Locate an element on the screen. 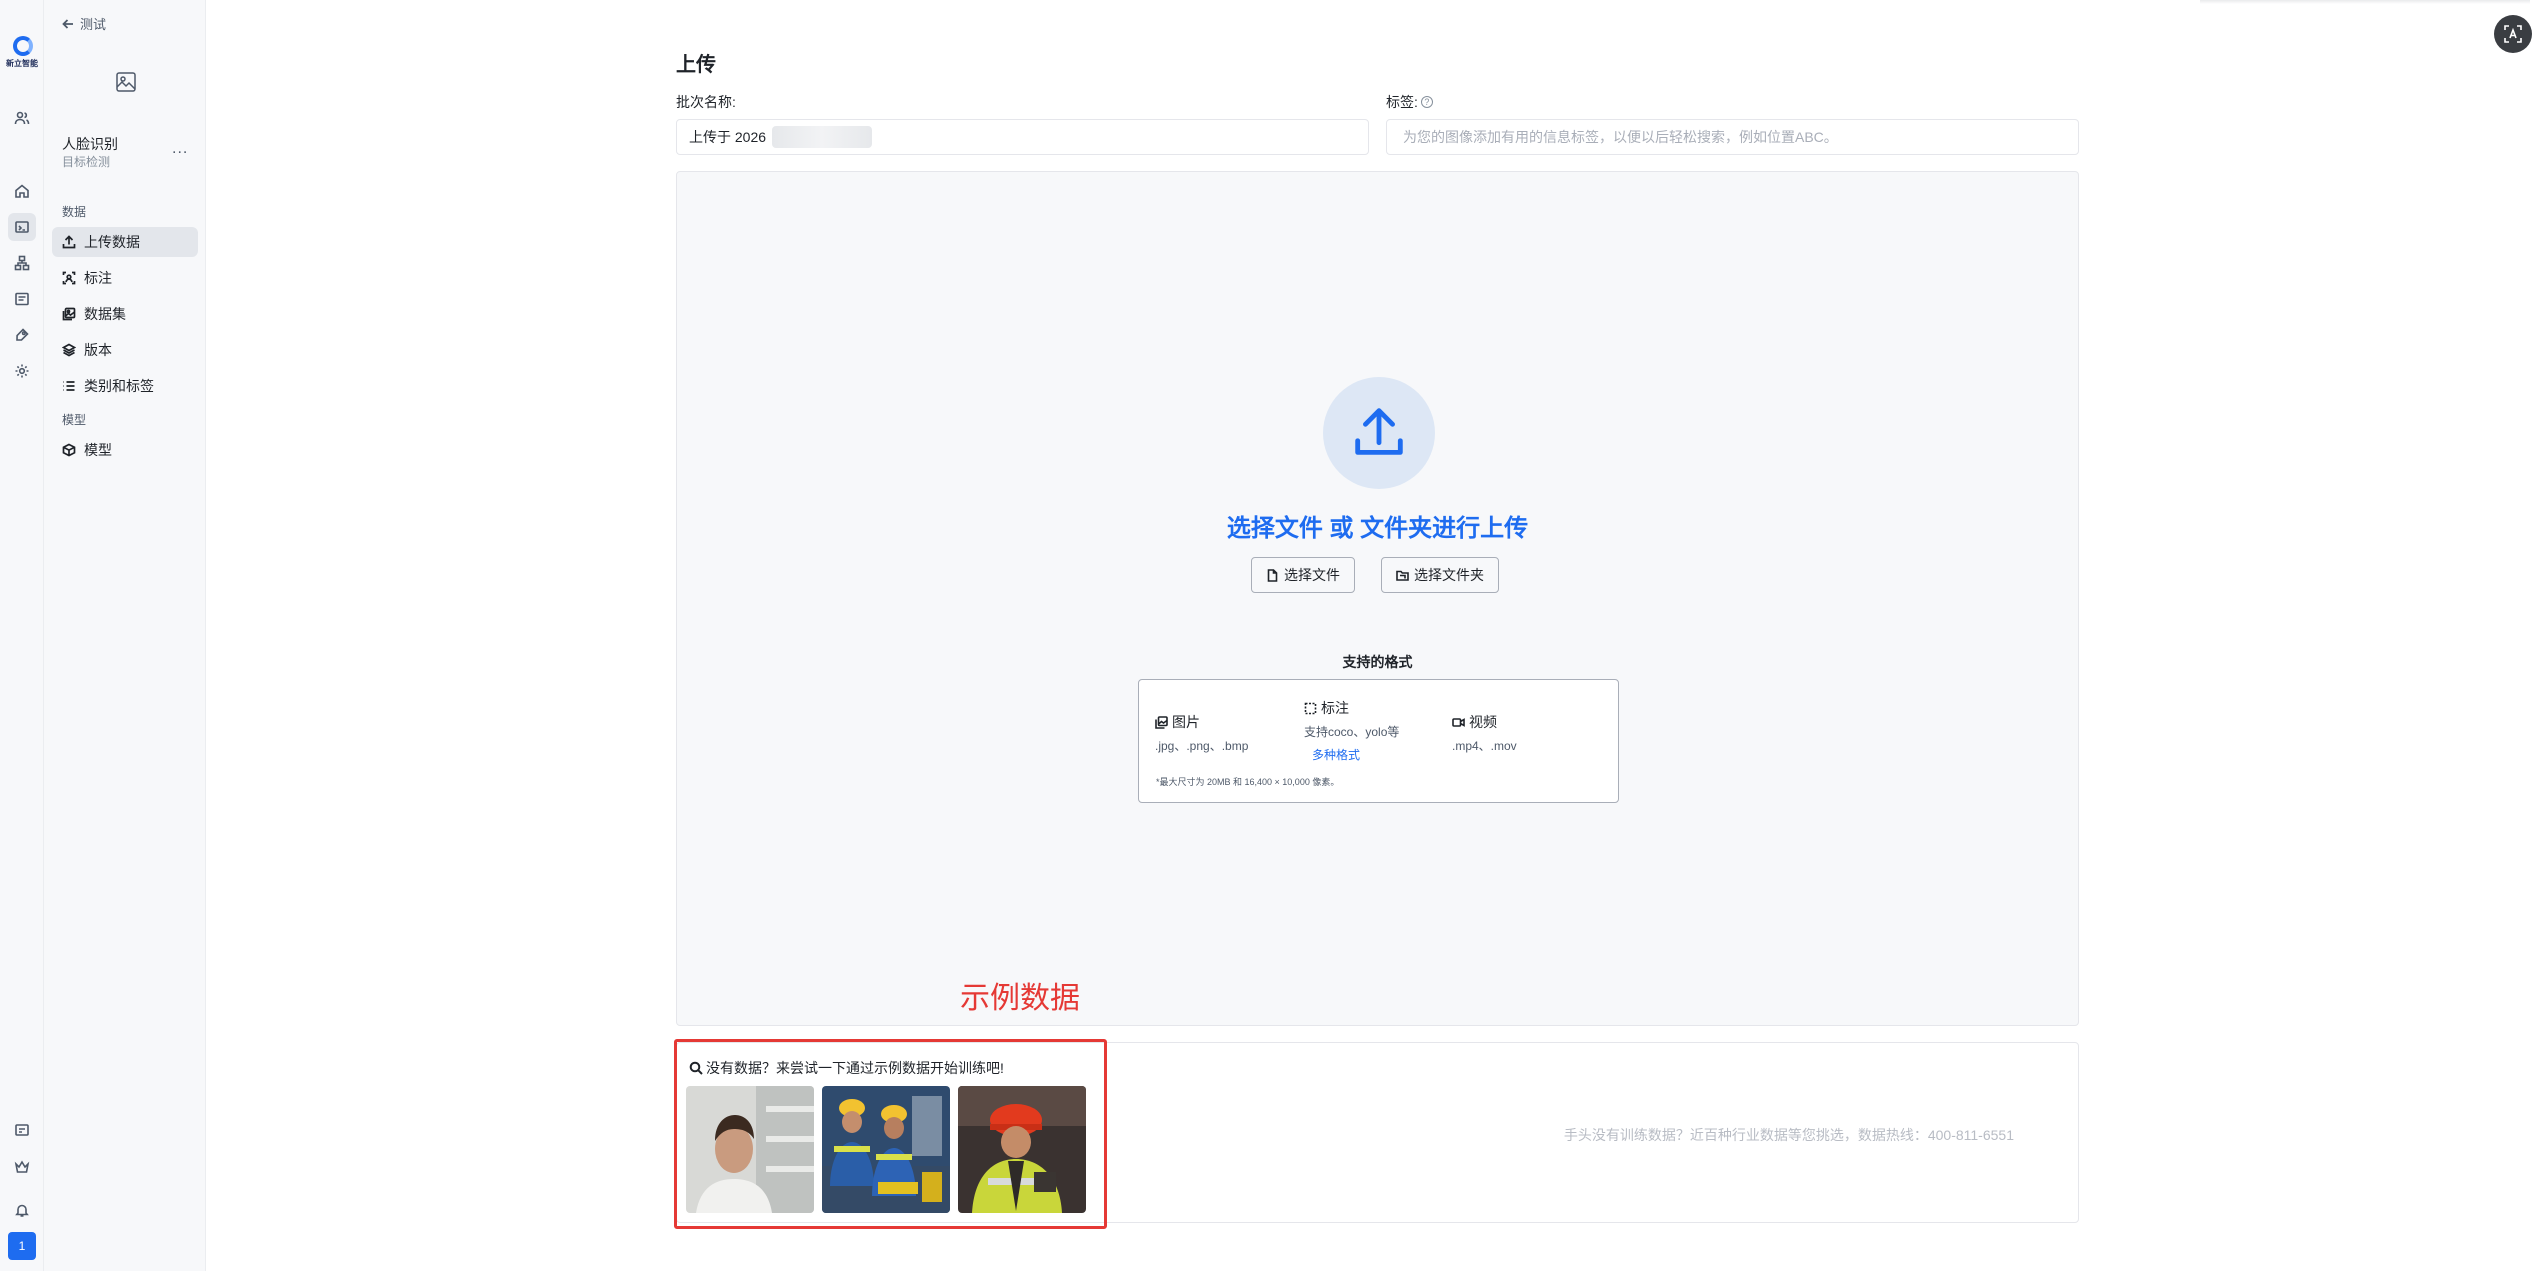 Image resolution: width=2546 pixels, height=1271 pixels. brand-logo: 新立智能 is located at coordinates (22, 54).